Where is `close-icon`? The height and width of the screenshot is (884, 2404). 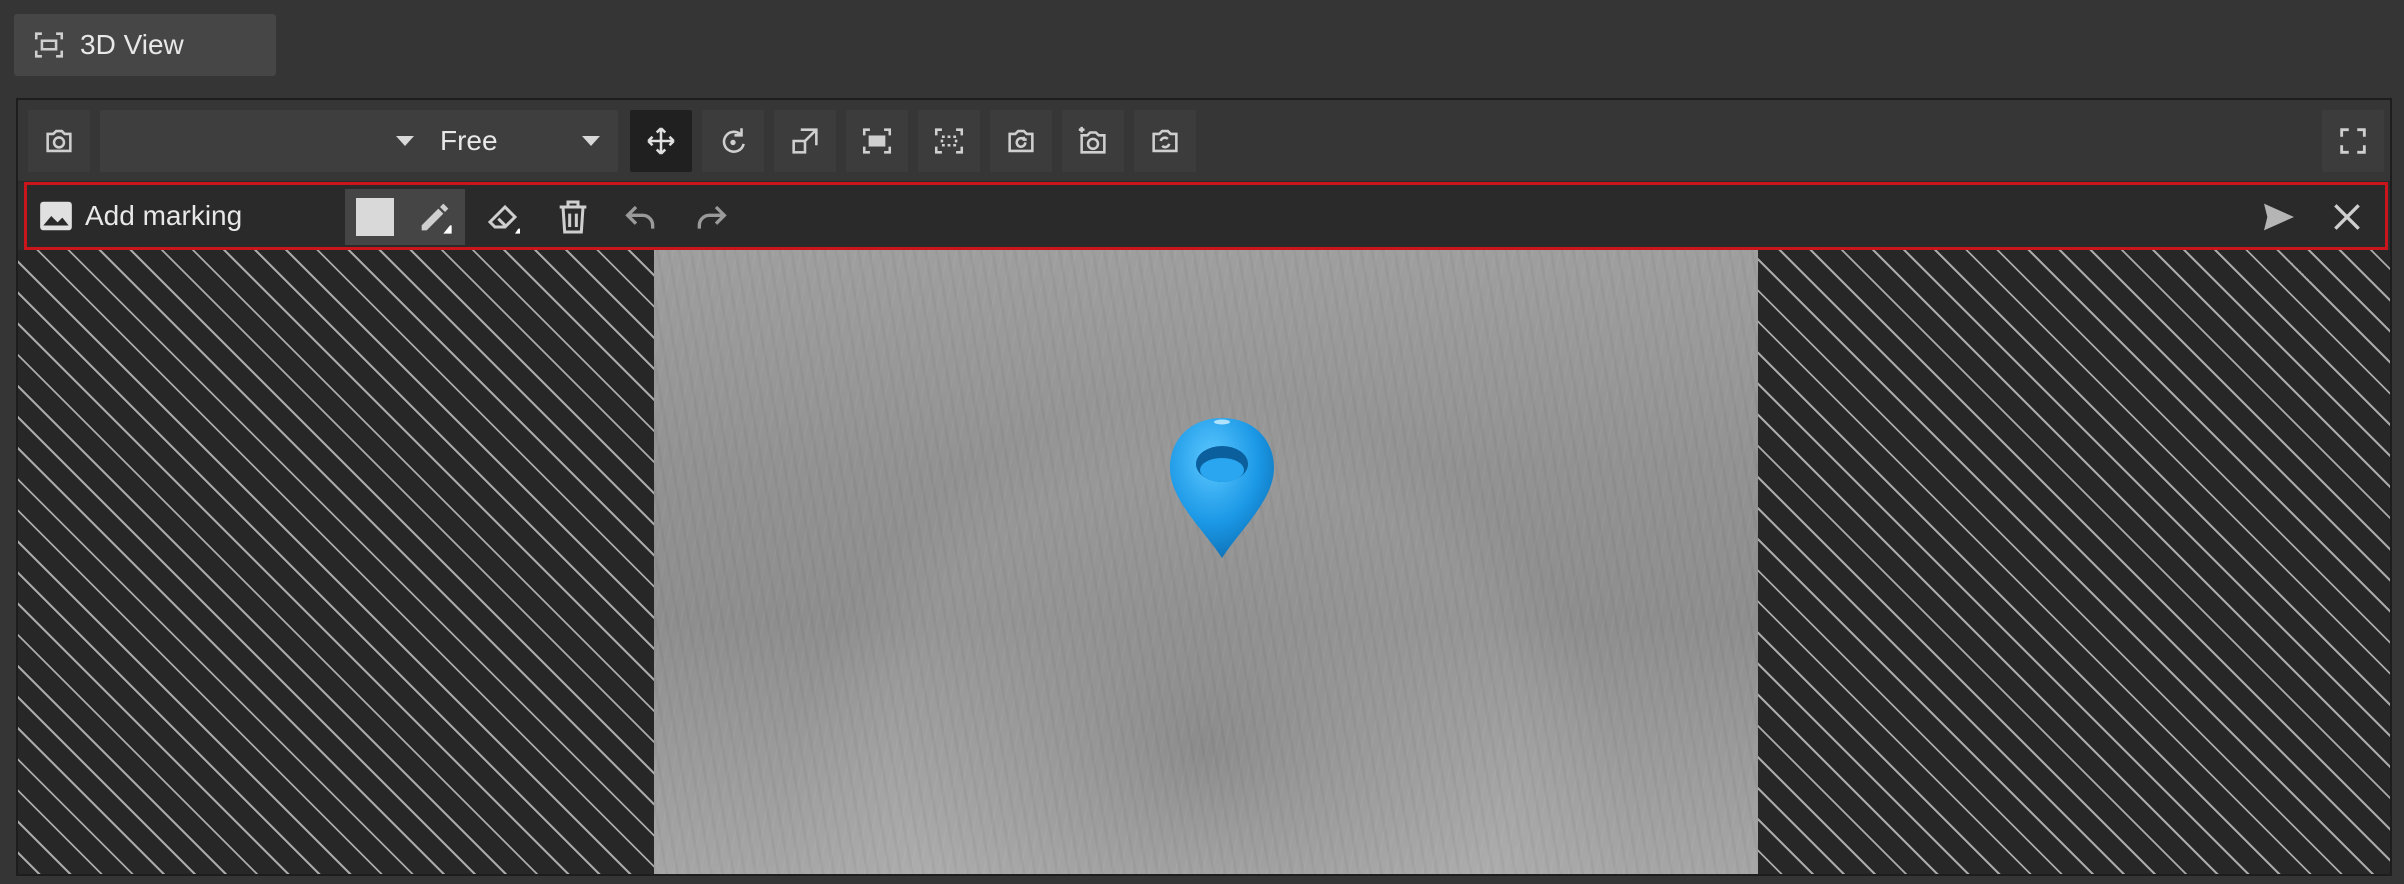
close-icon is located at coordinates (2347, 217).